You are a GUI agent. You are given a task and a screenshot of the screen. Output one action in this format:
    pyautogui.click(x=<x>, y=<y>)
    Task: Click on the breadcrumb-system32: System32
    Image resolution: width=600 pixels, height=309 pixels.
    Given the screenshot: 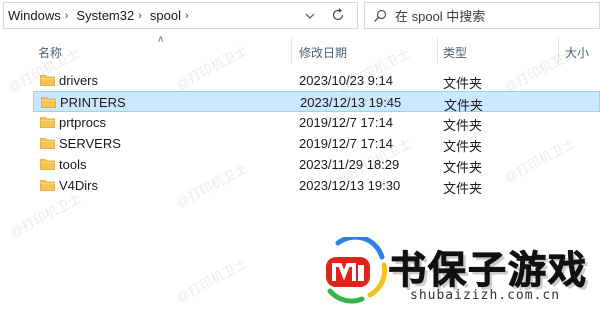 What is the action you would take?
    pyautogui.click(x=104, y=15)
    